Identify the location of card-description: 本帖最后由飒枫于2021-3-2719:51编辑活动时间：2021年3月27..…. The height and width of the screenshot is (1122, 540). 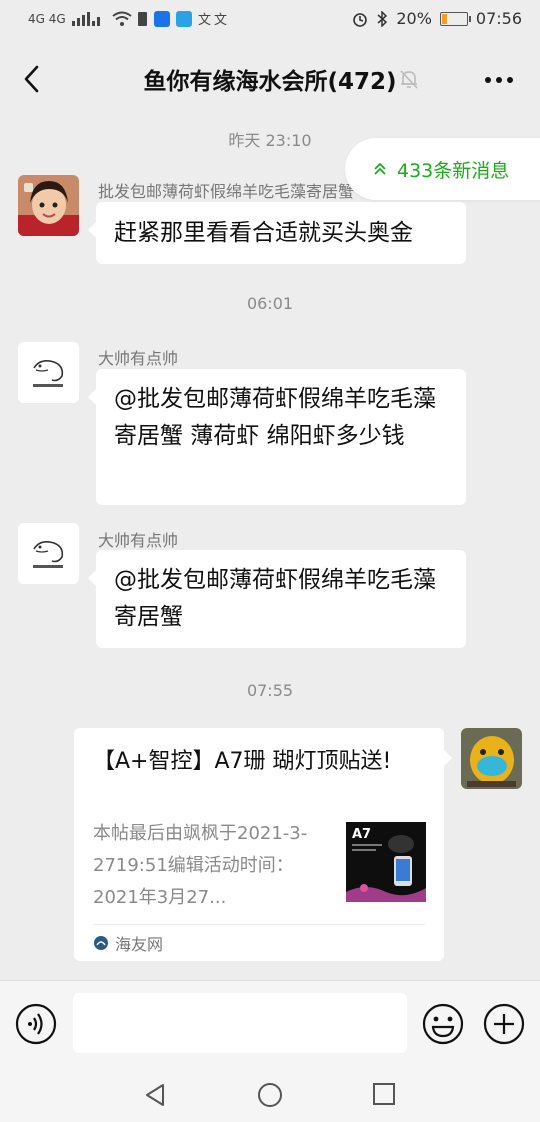
(200, 865).